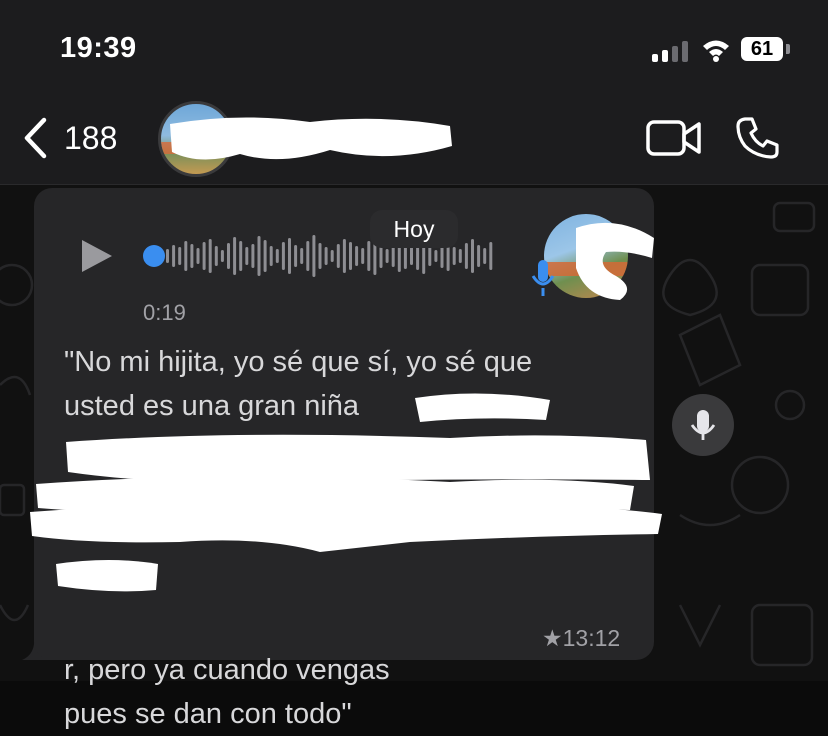  I want to click on battery-nub, so click(788, 49).